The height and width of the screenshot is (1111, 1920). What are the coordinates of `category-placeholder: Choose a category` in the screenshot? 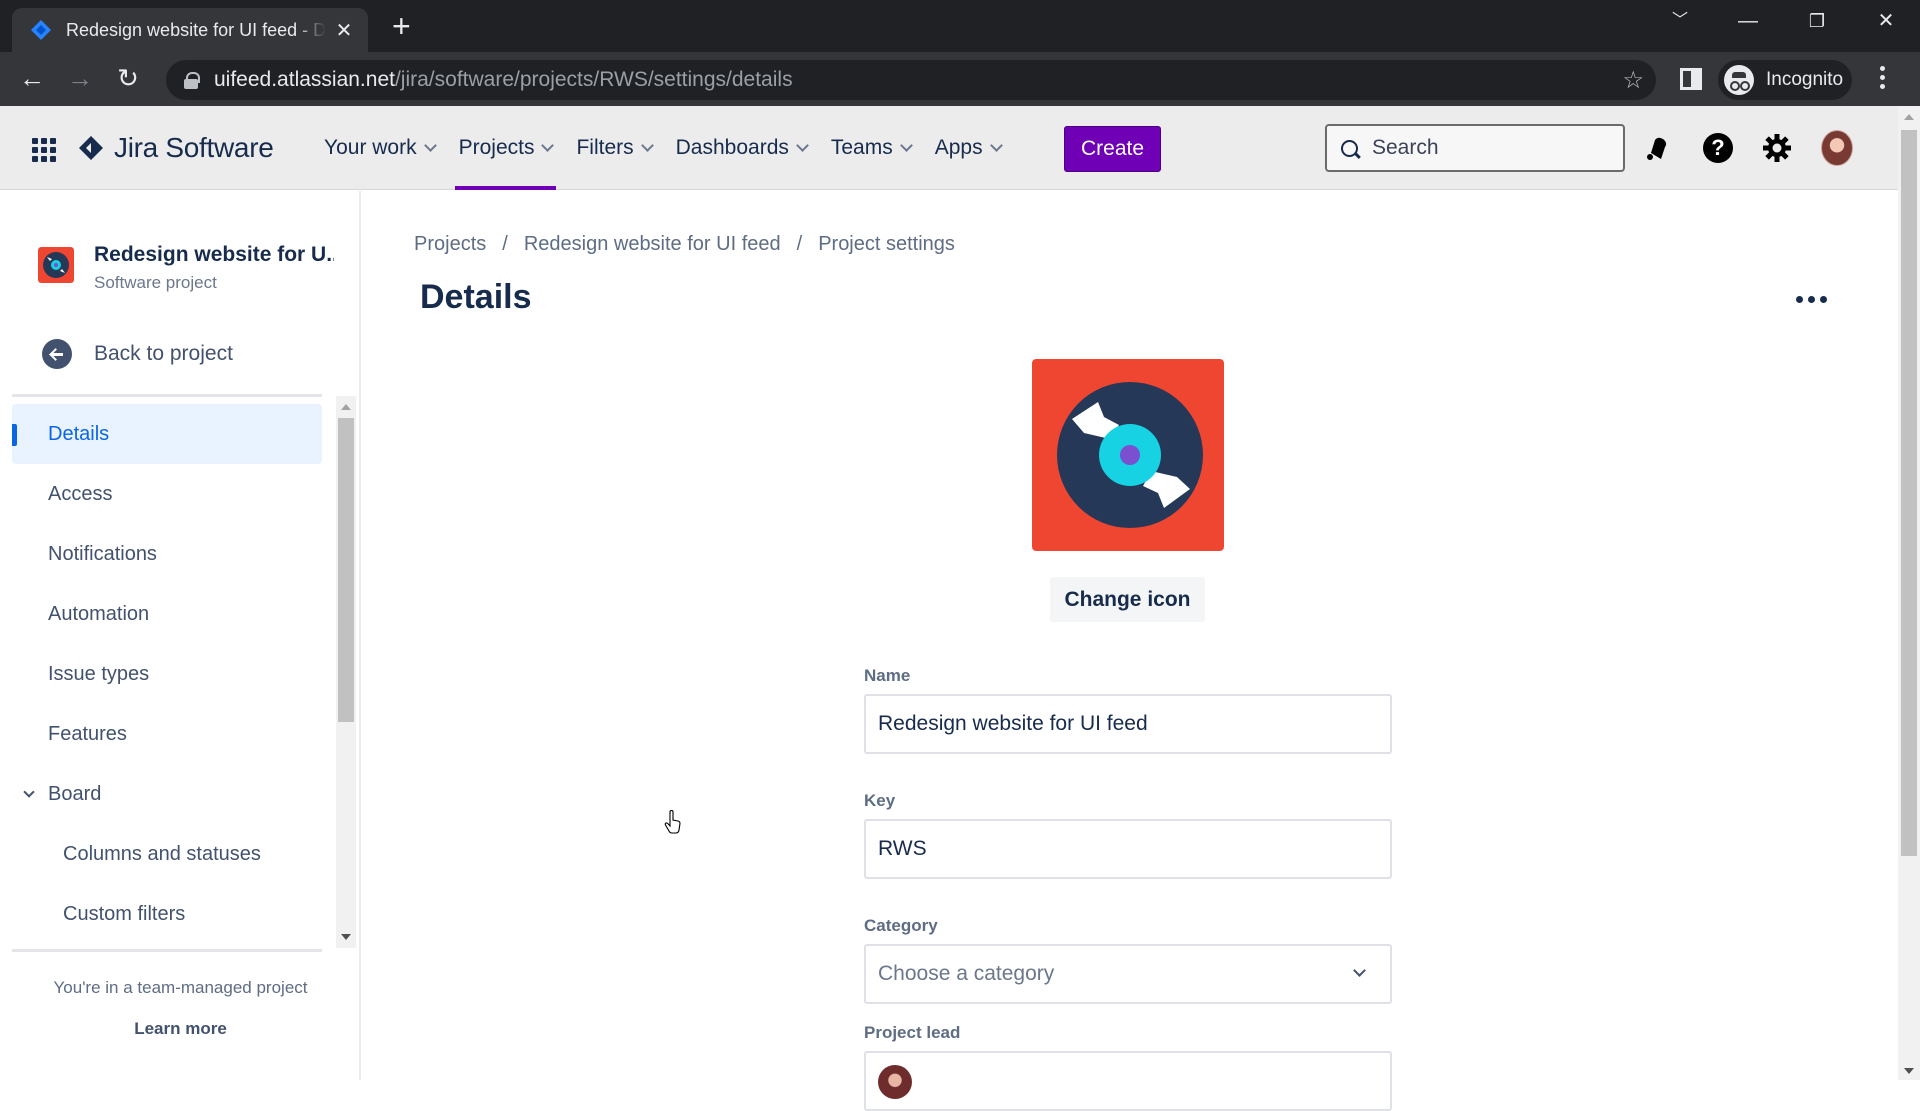 It's located at (966, 973).